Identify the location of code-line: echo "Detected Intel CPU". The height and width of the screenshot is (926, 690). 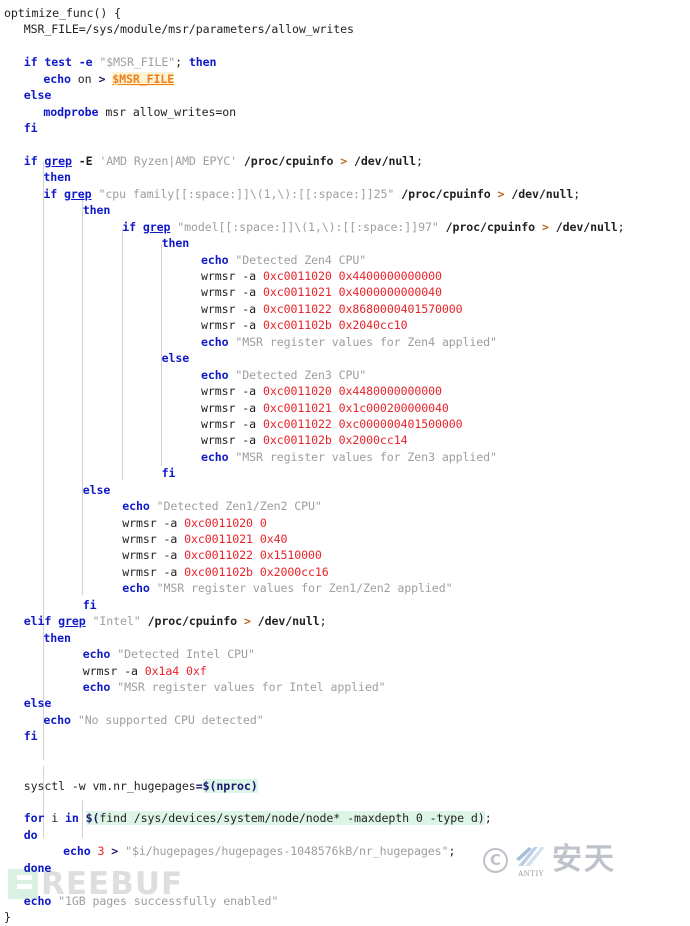
(345, 654).